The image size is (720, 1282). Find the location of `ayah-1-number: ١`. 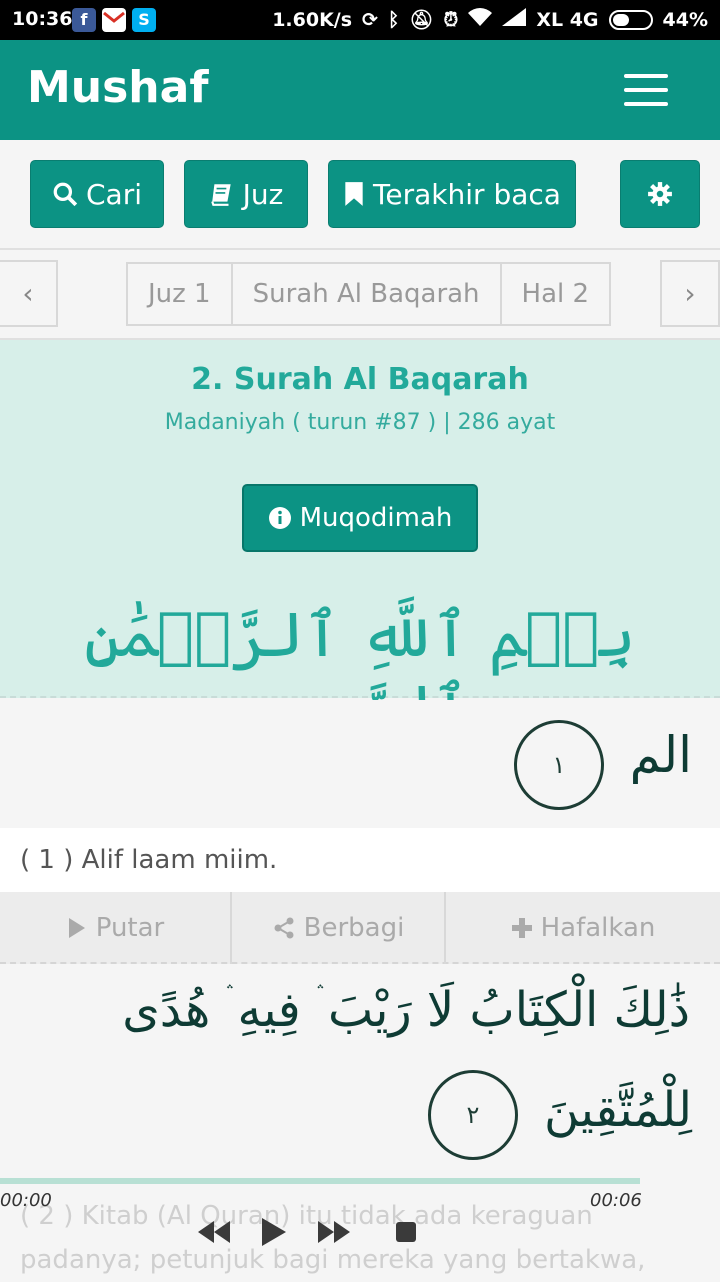

ayah-1-number: ١ is located at coordinates (559, 765).